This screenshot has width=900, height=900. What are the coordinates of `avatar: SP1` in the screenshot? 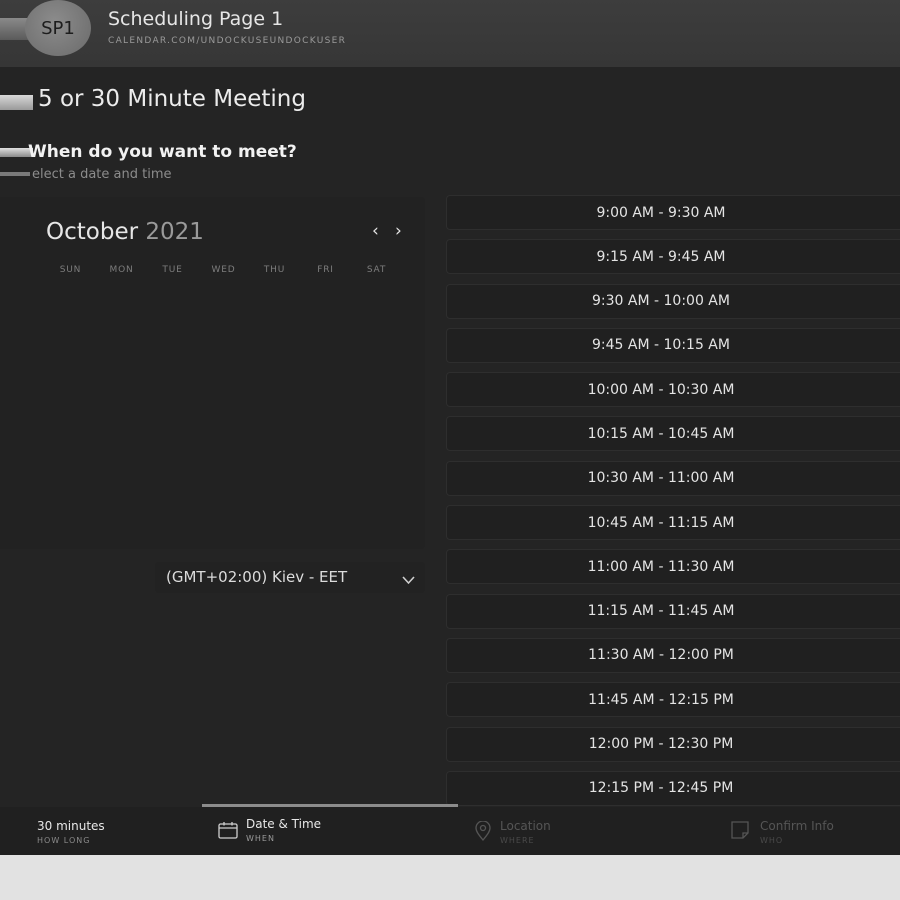 It's located at (58, 28).